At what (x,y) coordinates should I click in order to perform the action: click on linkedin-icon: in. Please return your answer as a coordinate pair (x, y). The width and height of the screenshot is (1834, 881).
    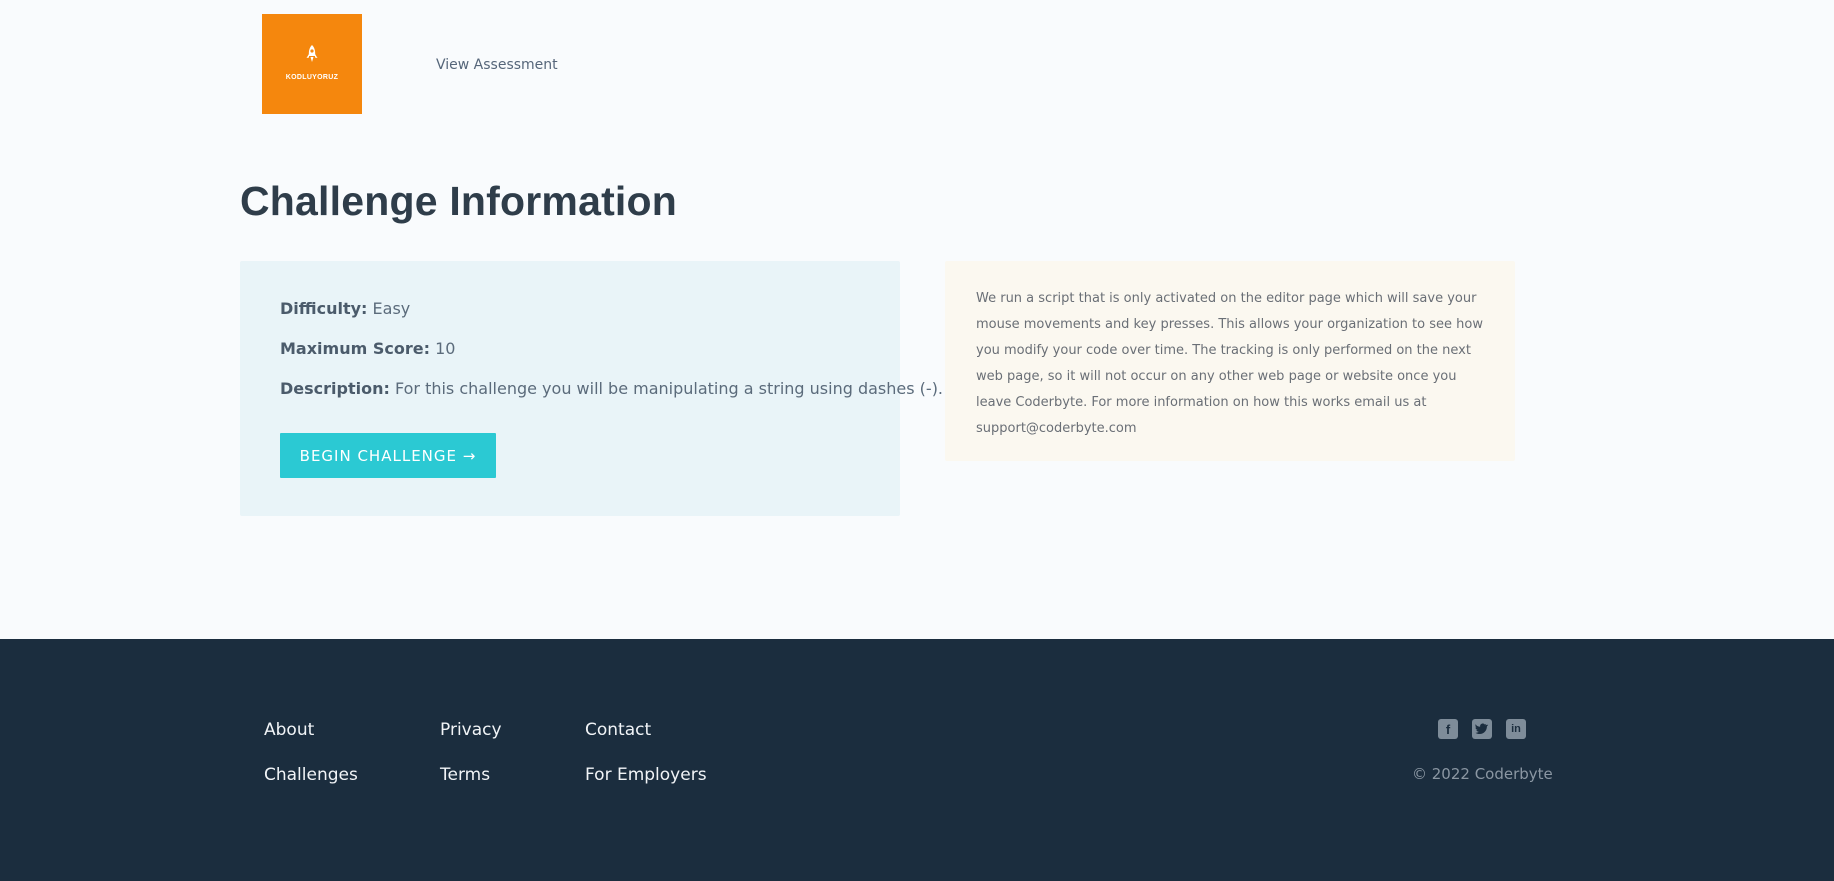
    Looking at the image, I should click on (1516, 729).